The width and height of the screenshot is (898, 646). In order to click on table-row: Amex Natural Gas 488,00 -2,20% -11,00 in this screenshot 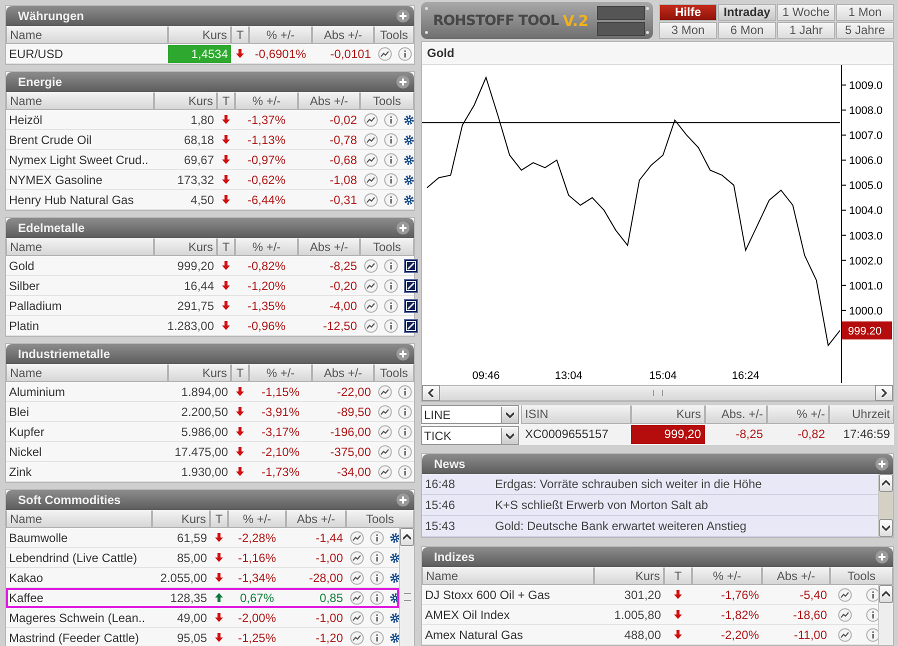, I will do `click(650, 635)`.